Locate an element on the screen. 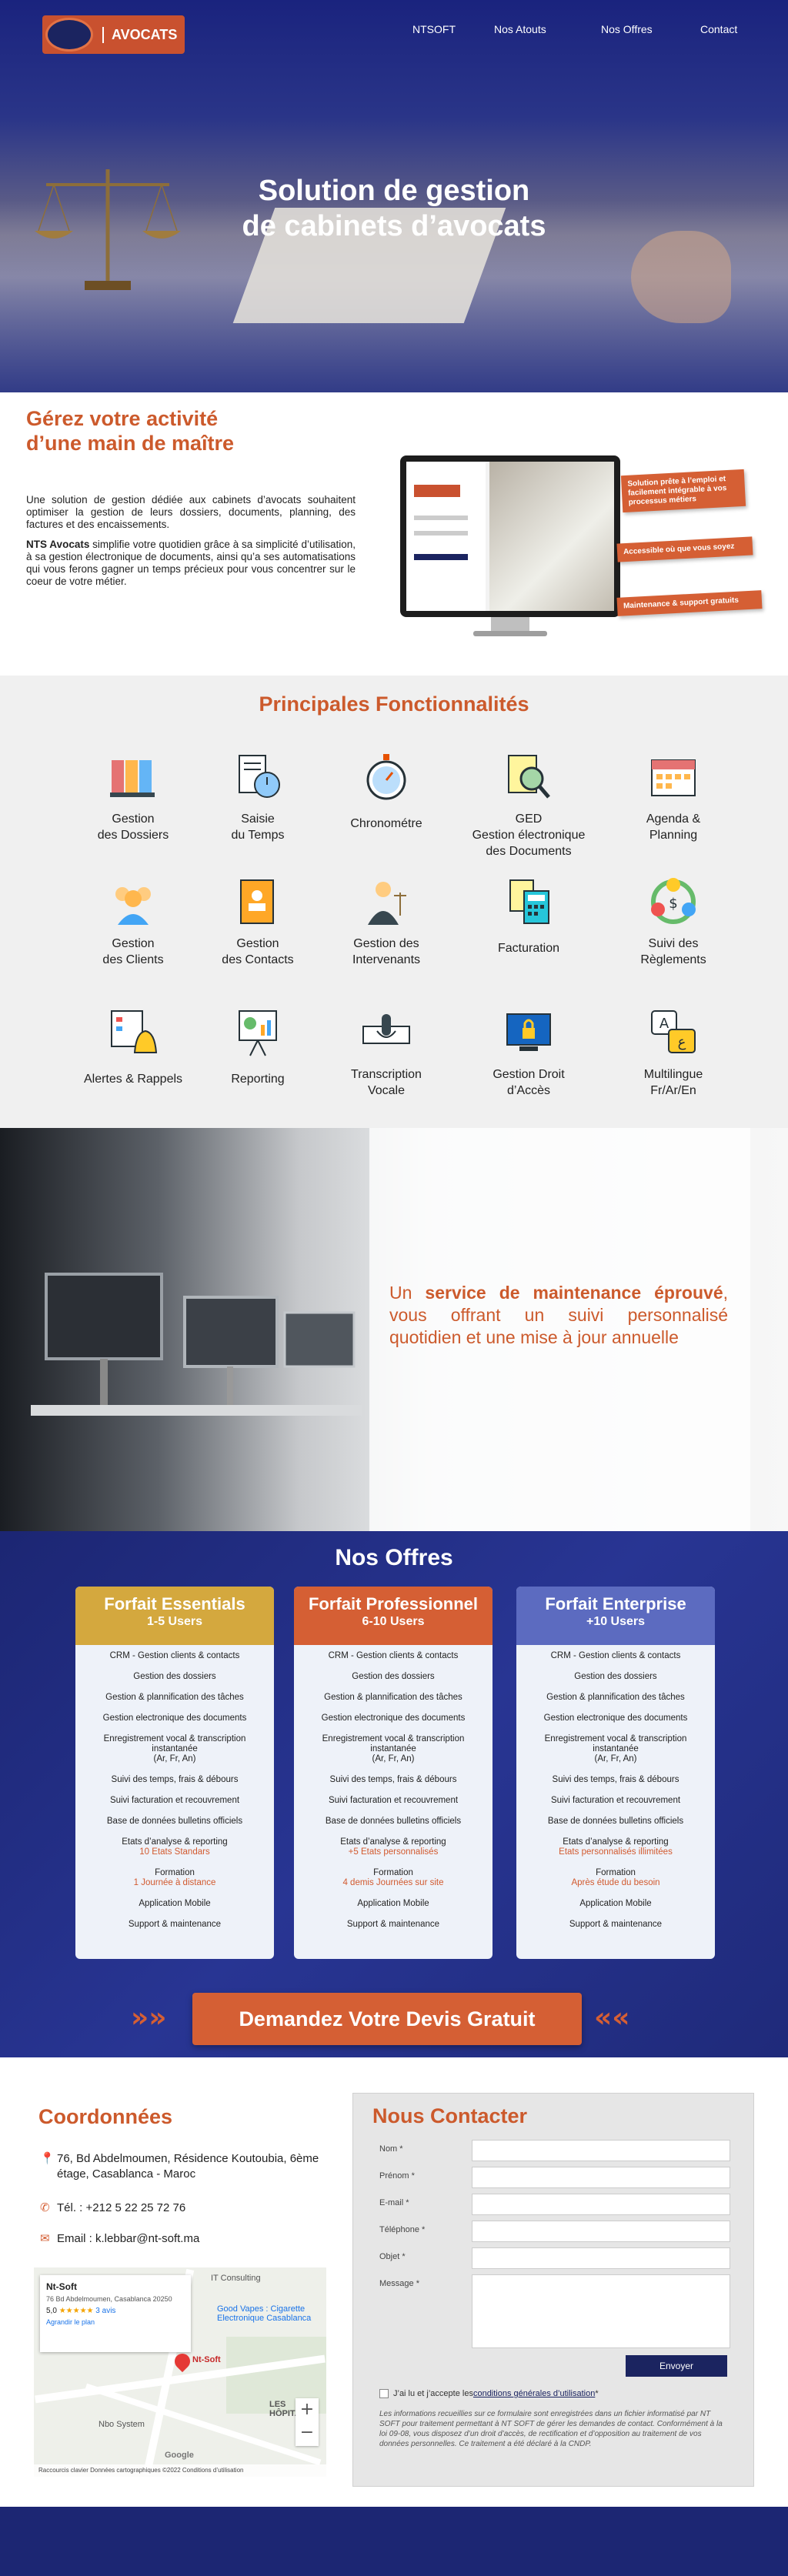 This screenshot has width=788, height=2576. field-label: Message * is located at coordinates (399, 2284).